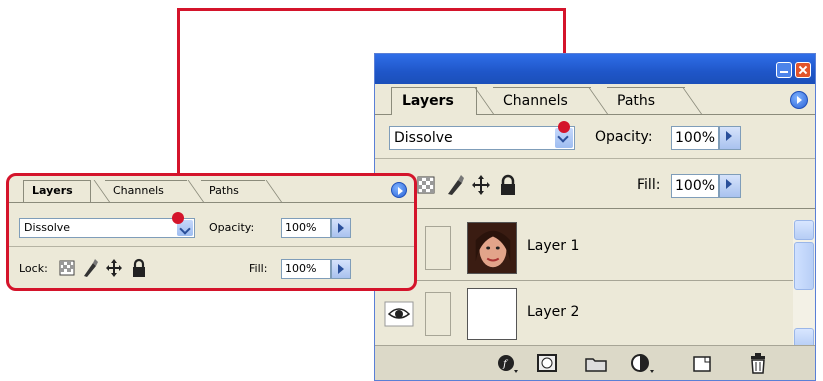 This screenshot has width=823, height=381. I want to click on delete-layer-icon, so click(758, 363).